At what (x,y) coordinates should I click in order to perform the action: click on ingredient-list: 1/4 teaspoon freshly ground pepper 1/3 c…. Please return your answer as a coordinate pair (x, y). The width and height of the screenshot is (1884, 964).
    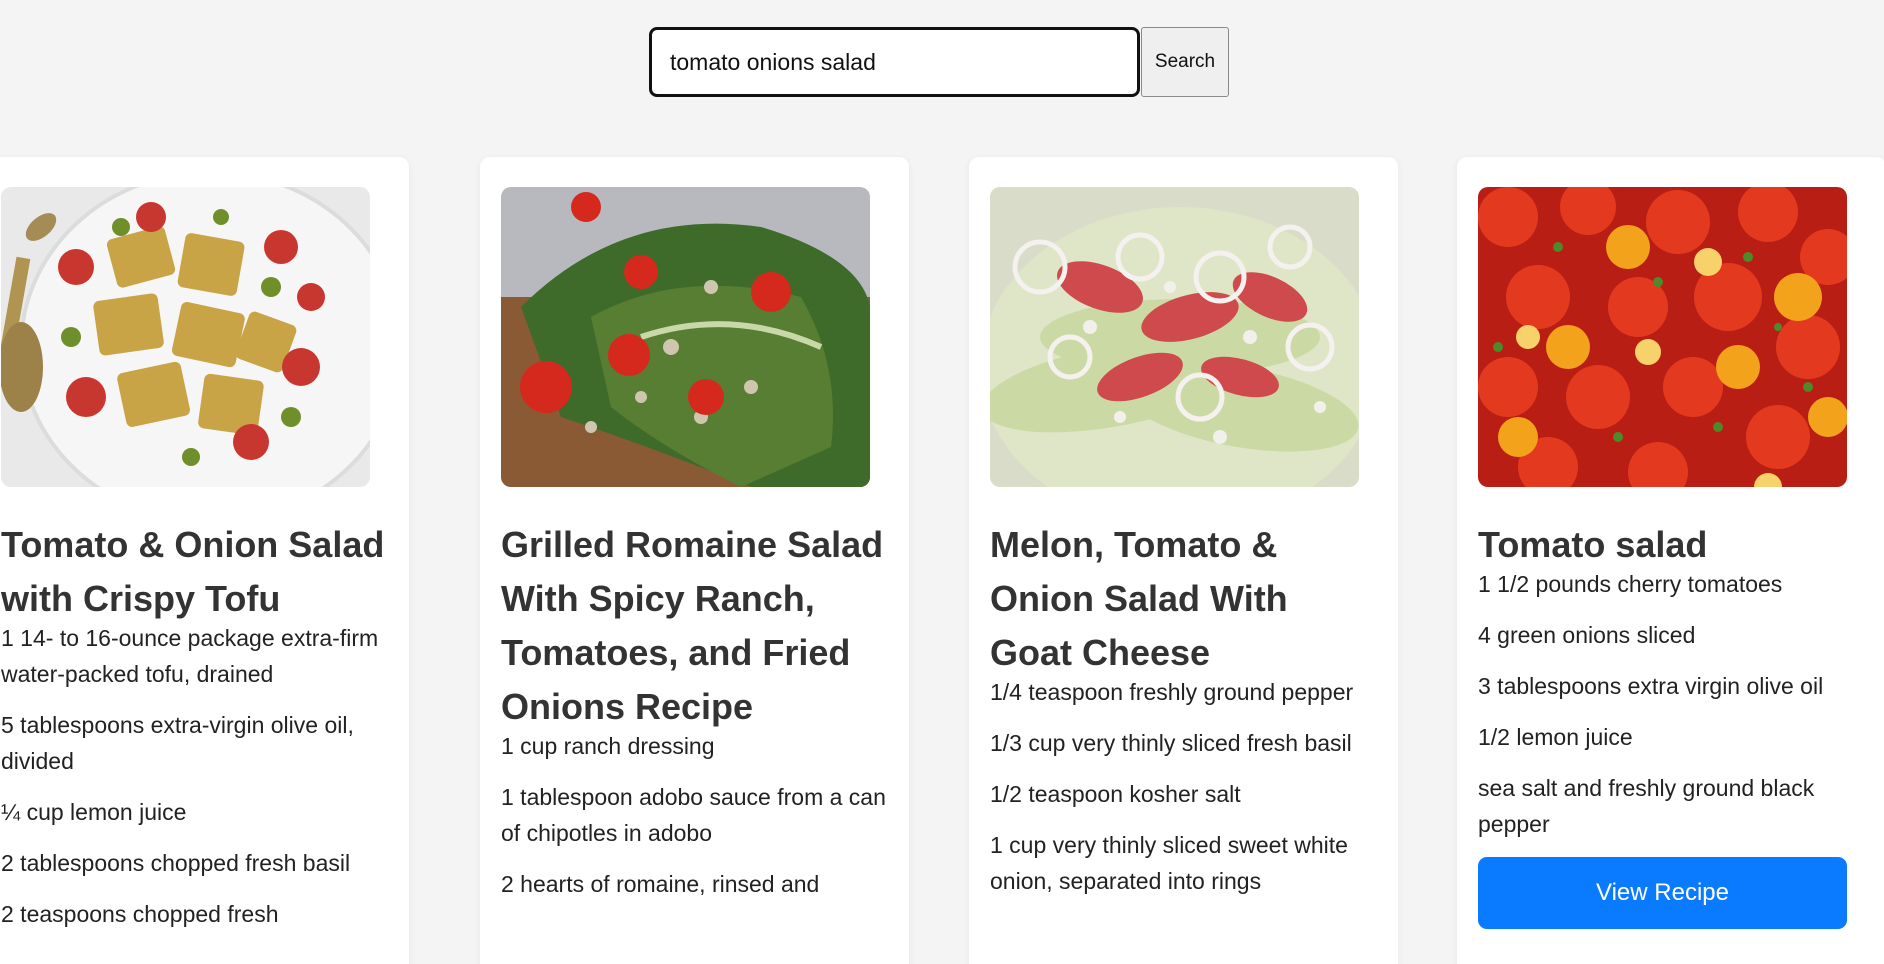
    Looking at the image, I should click on (1183, 786).